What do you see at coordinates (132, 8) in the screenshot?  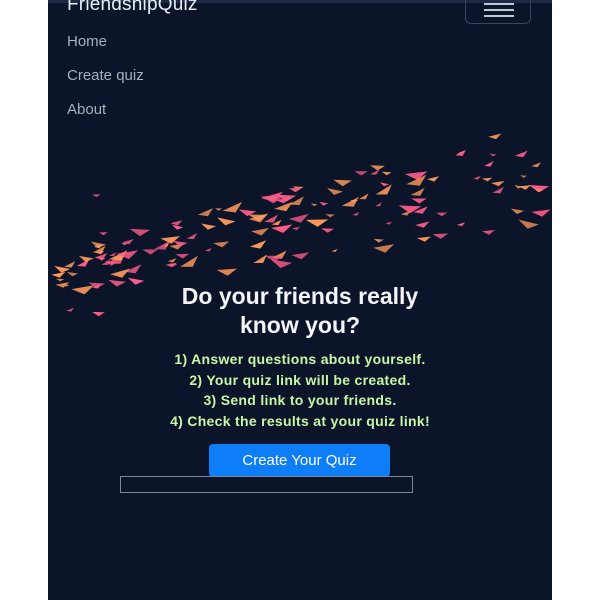 I see `brand-logo-text: FriendshipQuiz` at bounding box center [132, 8].